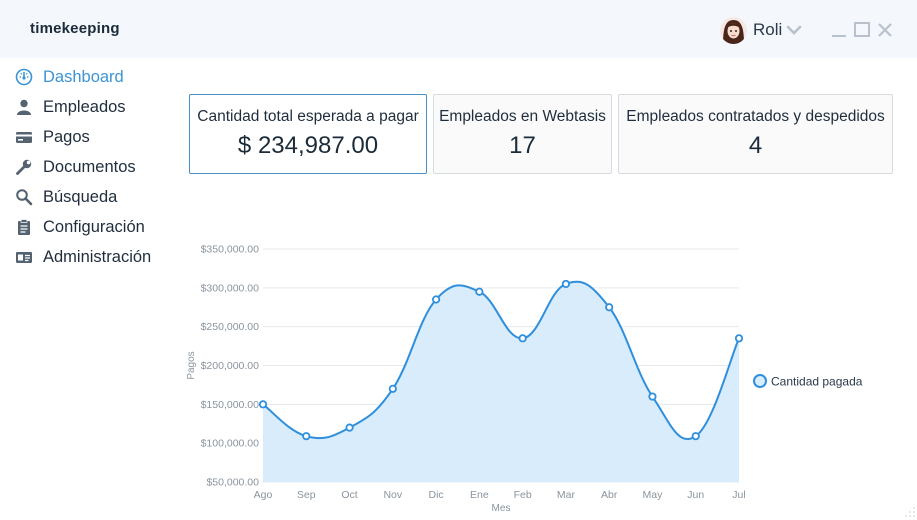 The width and height of the screenshot is (917, 520). Describe the element at coordinates (523, 495) in the screenshot. I see `x-tick-label: Feb` at that location.